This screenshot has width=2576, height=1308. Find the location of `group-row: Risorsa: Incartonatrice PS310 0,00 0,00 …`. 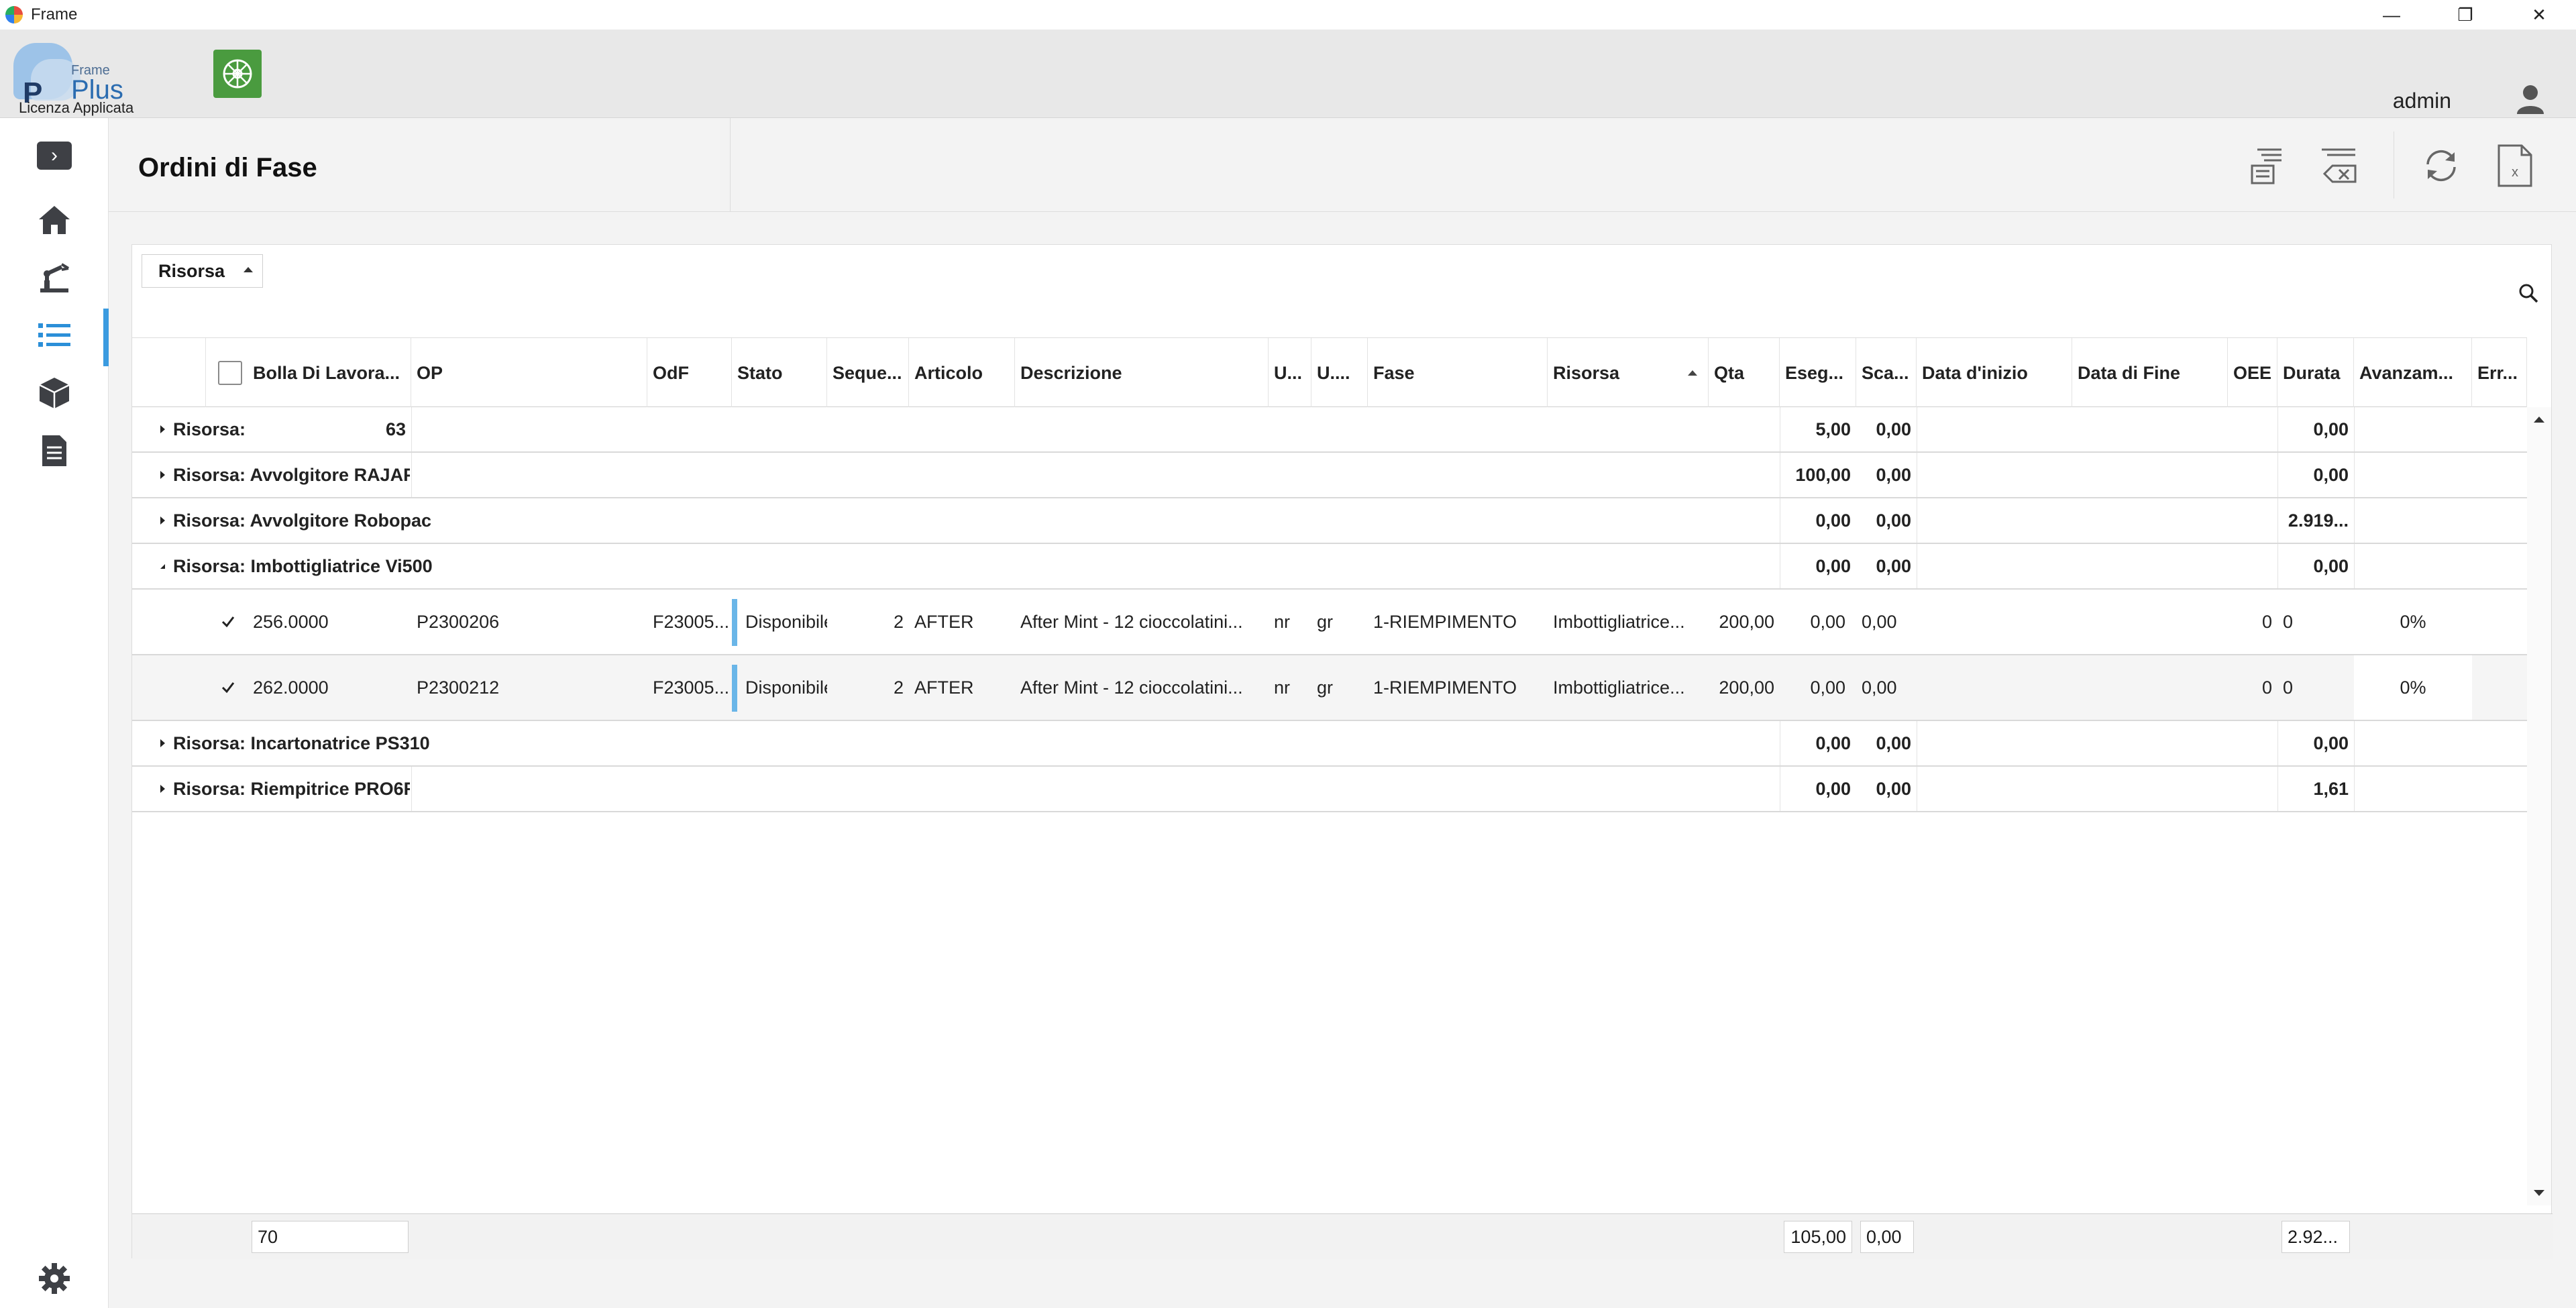

group-row: Risorsa: Incartonatrice PS310 0,00 0,00 … is located at coordinates (1329, 744).